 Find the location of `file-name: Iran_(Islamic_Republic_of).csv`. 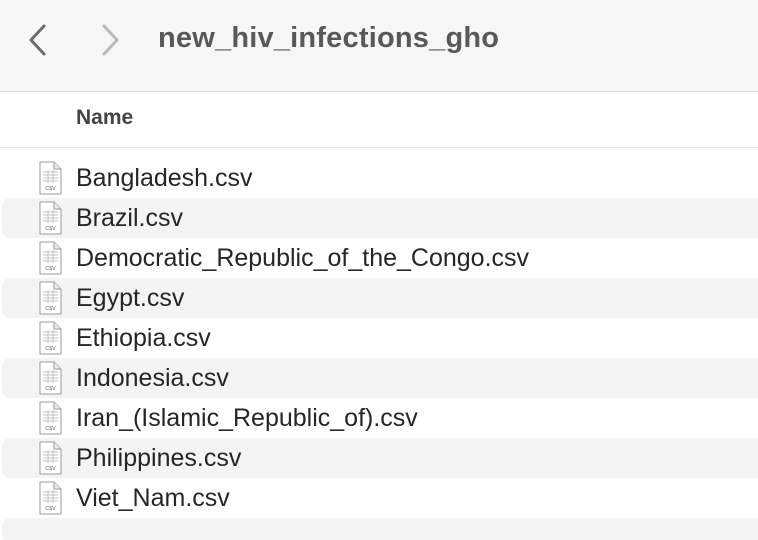

file-name: Iran_(Islamic_Republic_of).csv is located at coordinates (247, 418).